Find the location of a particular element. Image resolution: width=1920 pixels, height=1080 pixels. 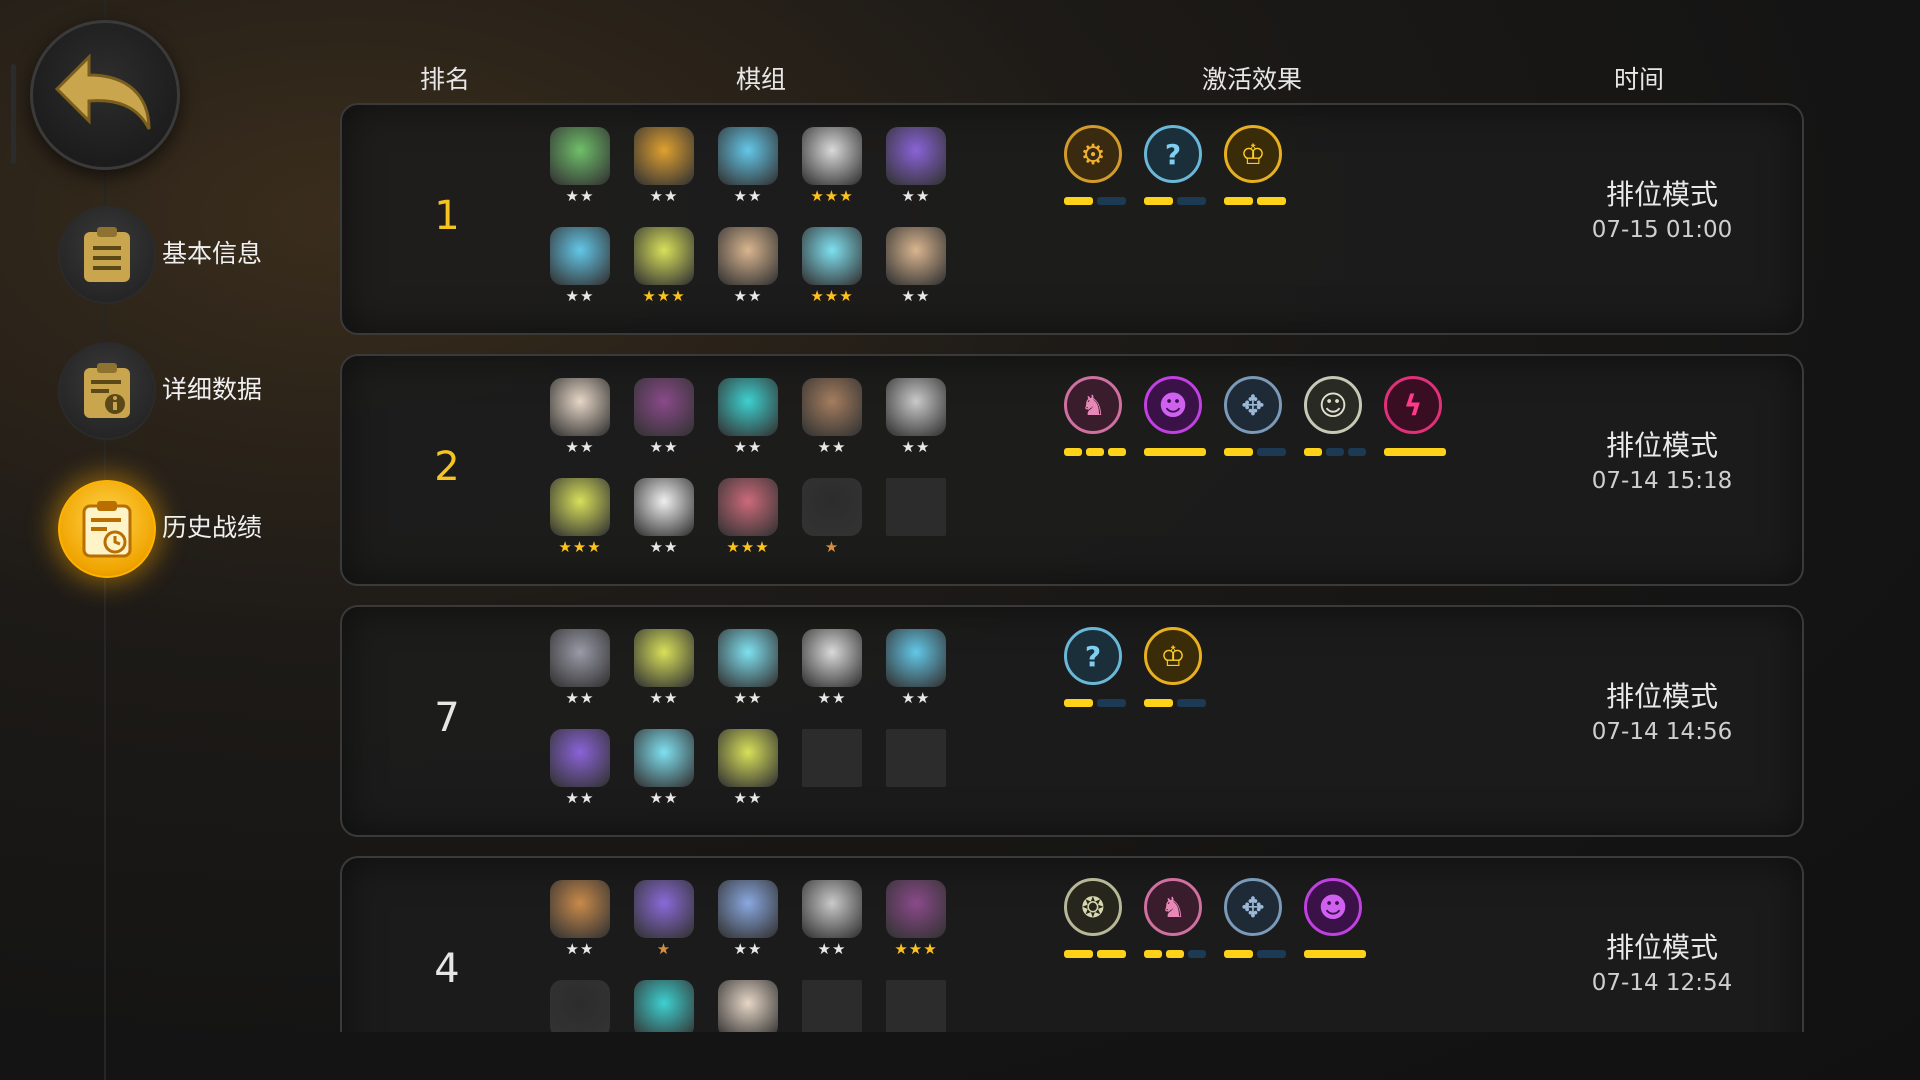

synergy-icon: ? is located at coordinates (1093, 656).